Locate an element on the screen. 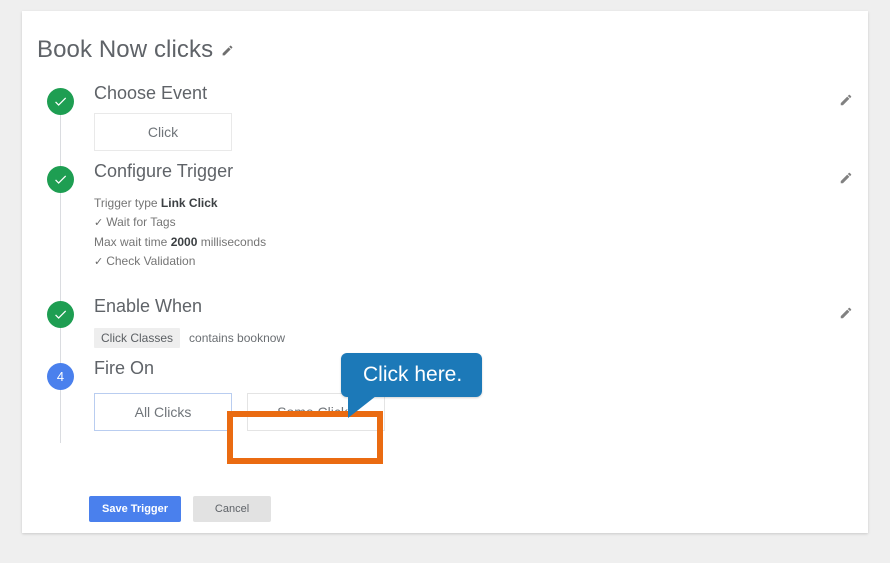 This screenshot has height=563, width=890. step-body-3: Click Classes contains booknow is located at coordinates (473, 338).